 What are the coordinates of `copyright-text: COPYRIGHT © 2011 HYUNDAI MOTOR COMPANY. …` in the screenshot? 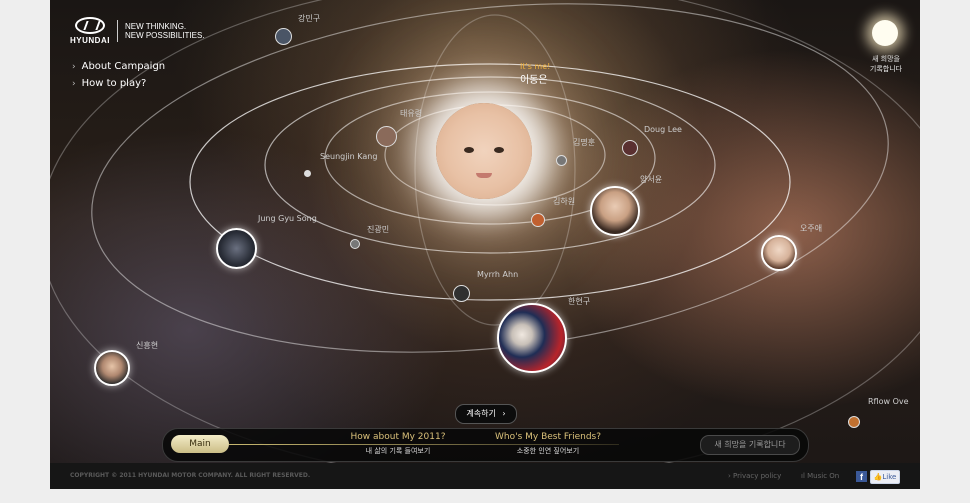 It's located at (190, 475).